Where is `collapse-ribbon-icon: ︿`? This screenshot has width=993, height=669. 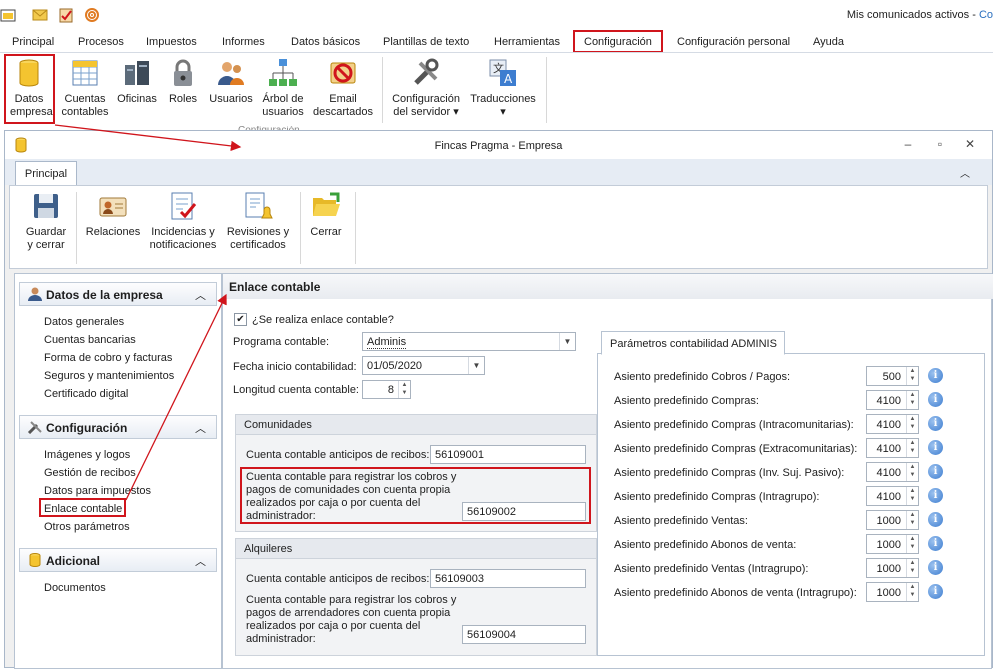 collapse-ribbon-icon: ︿ is located at coordinates (965, 172).